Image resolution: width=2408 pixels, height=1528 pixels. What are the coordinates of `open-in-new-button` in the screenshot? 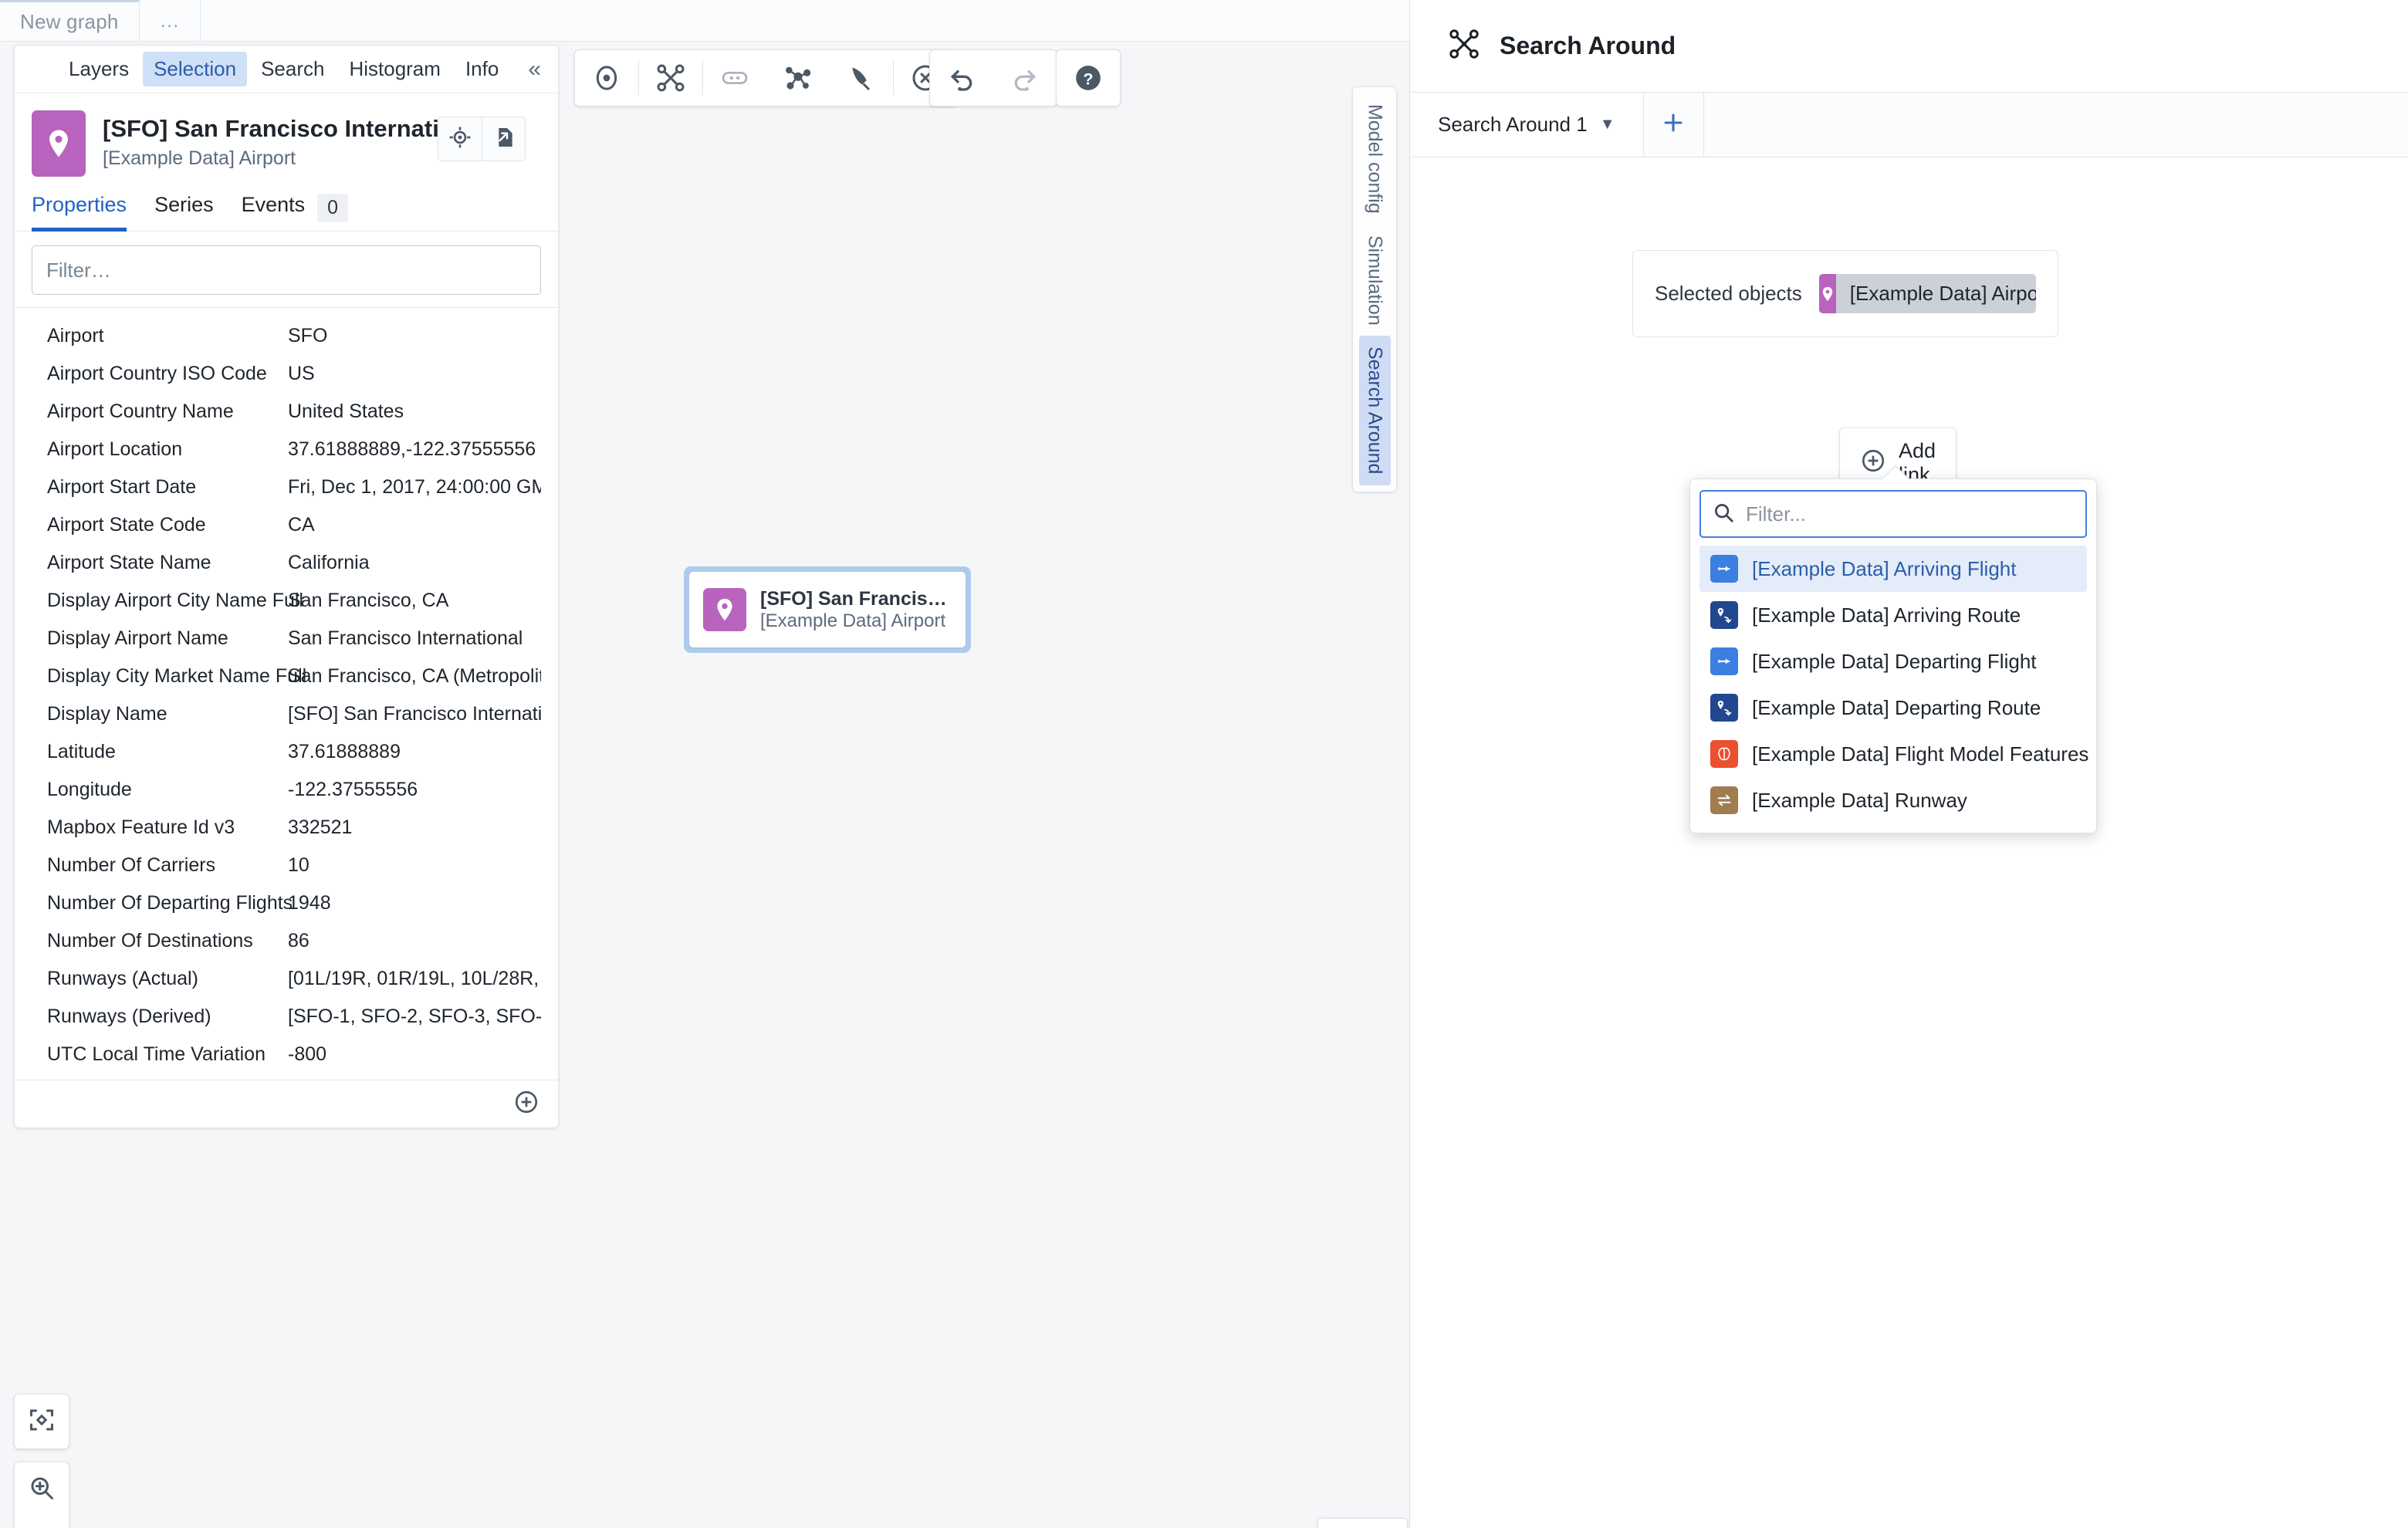 It's located at (504, 139).